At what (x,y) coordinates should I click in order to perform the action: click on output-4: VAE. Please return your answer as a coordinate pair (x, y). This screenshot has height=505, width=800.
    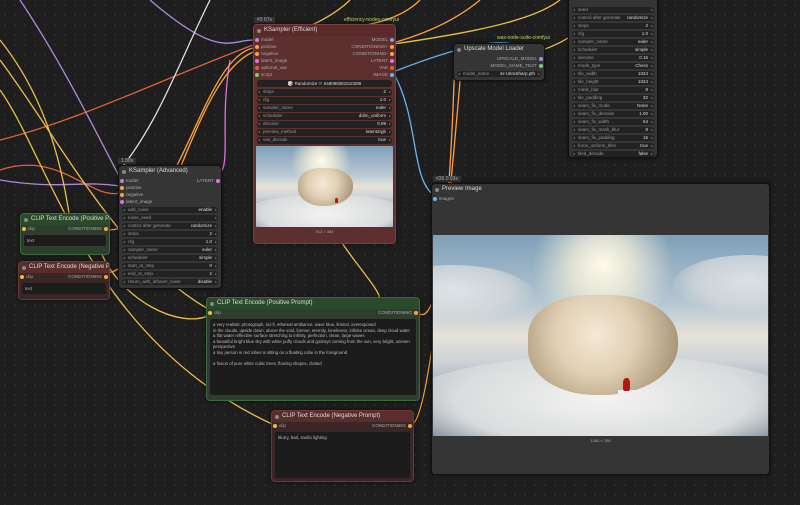
    Looking at the image, I should click on (383, 67).